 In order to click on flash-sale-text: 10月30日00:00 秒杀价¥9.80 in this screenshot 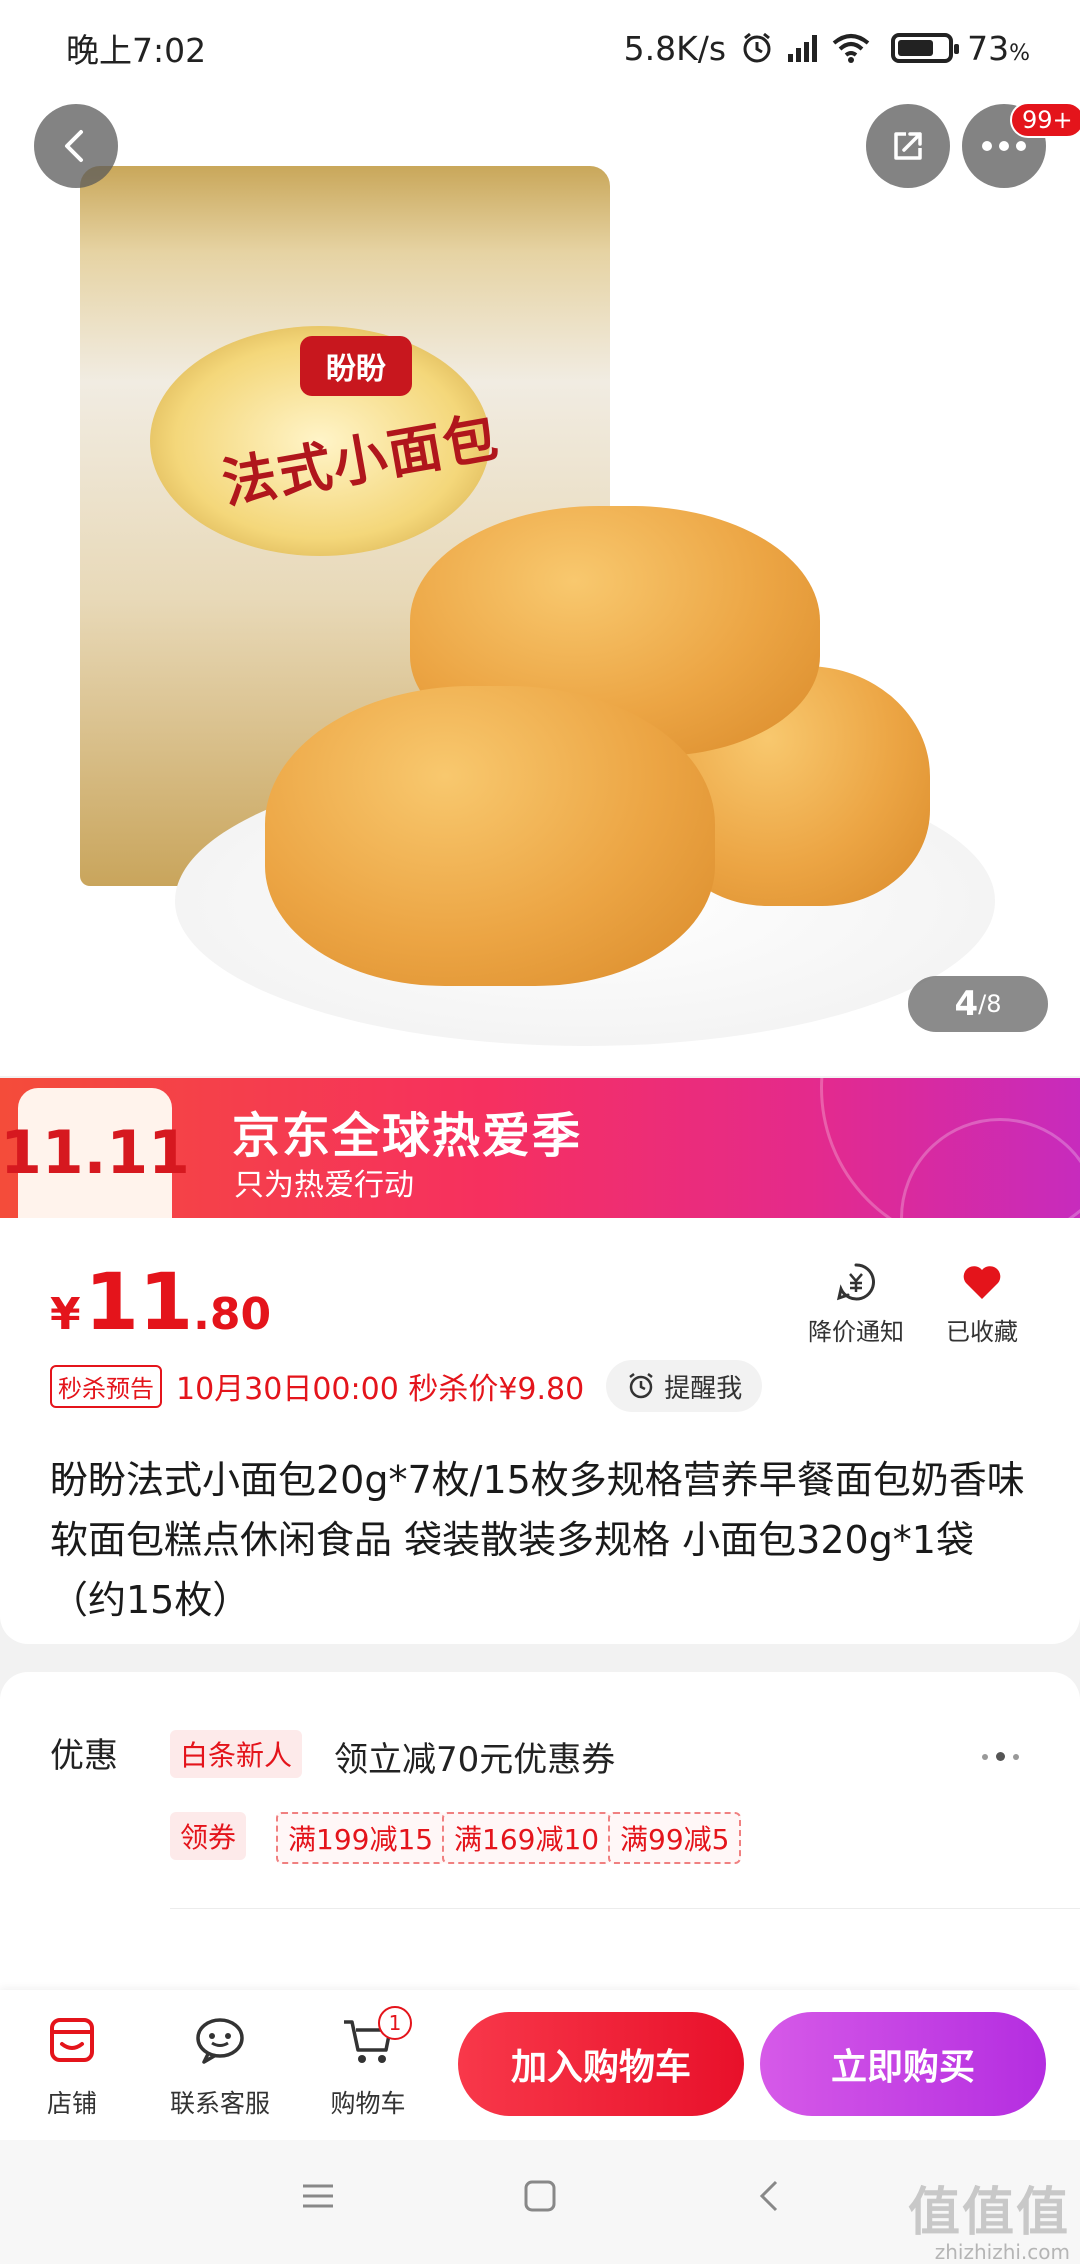, I will do `click(380, 1389)`.